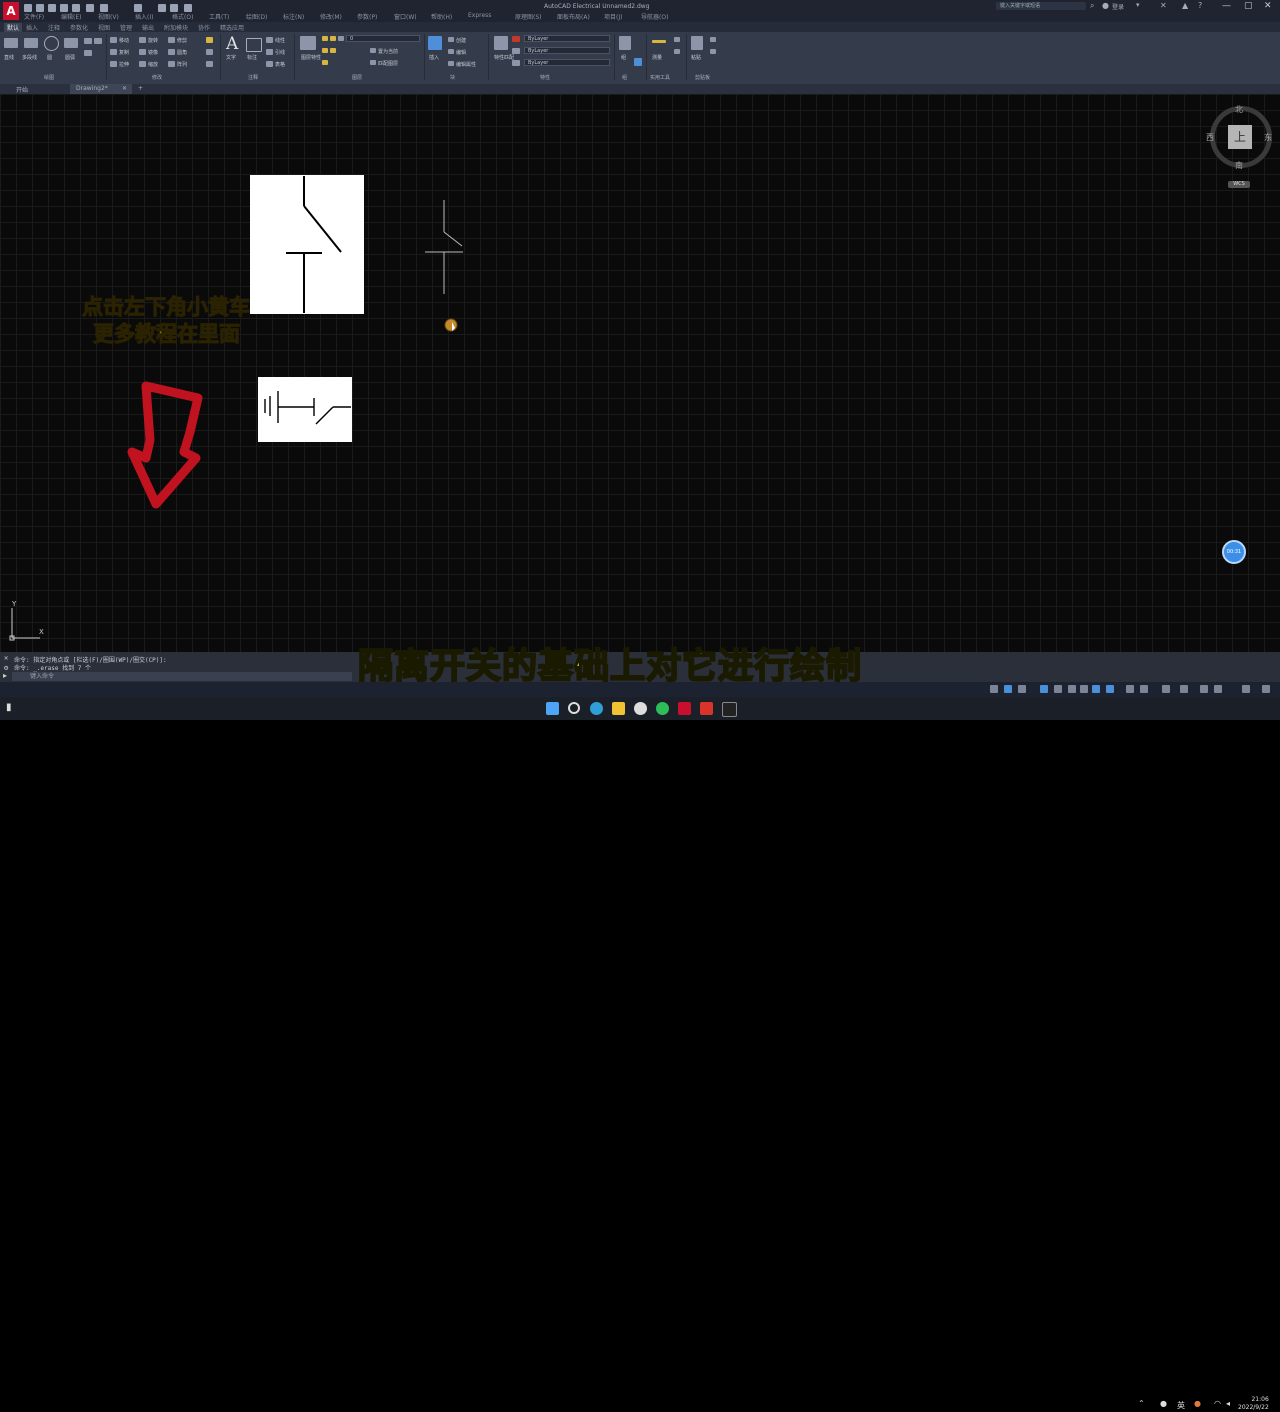  What do you see at coordinates (1234, 552) in the screenshot?
I see `recording-timer: 00:31` at bounding box center [1234, 552].